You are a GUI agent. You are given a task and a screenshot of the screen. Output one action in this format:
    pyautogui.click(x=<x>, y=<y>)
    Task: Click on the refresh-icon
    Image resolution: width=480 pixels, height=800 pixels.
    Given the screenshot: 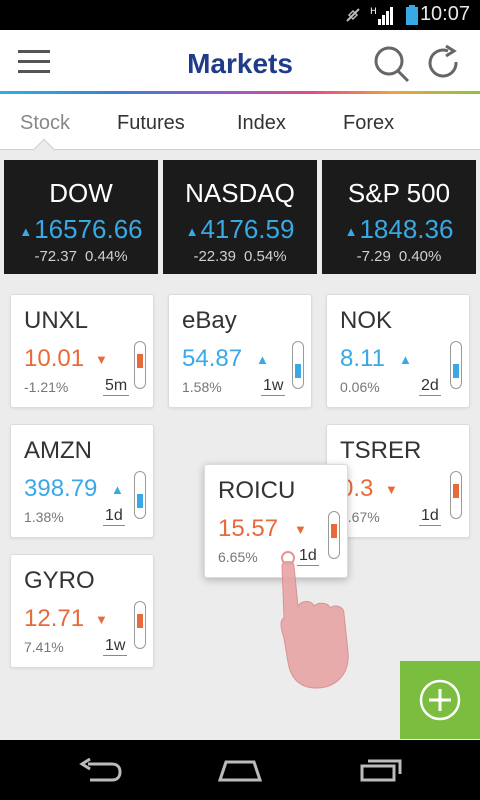 What is the action you would take?
    pyautogui.click(x=444, y=64)
    